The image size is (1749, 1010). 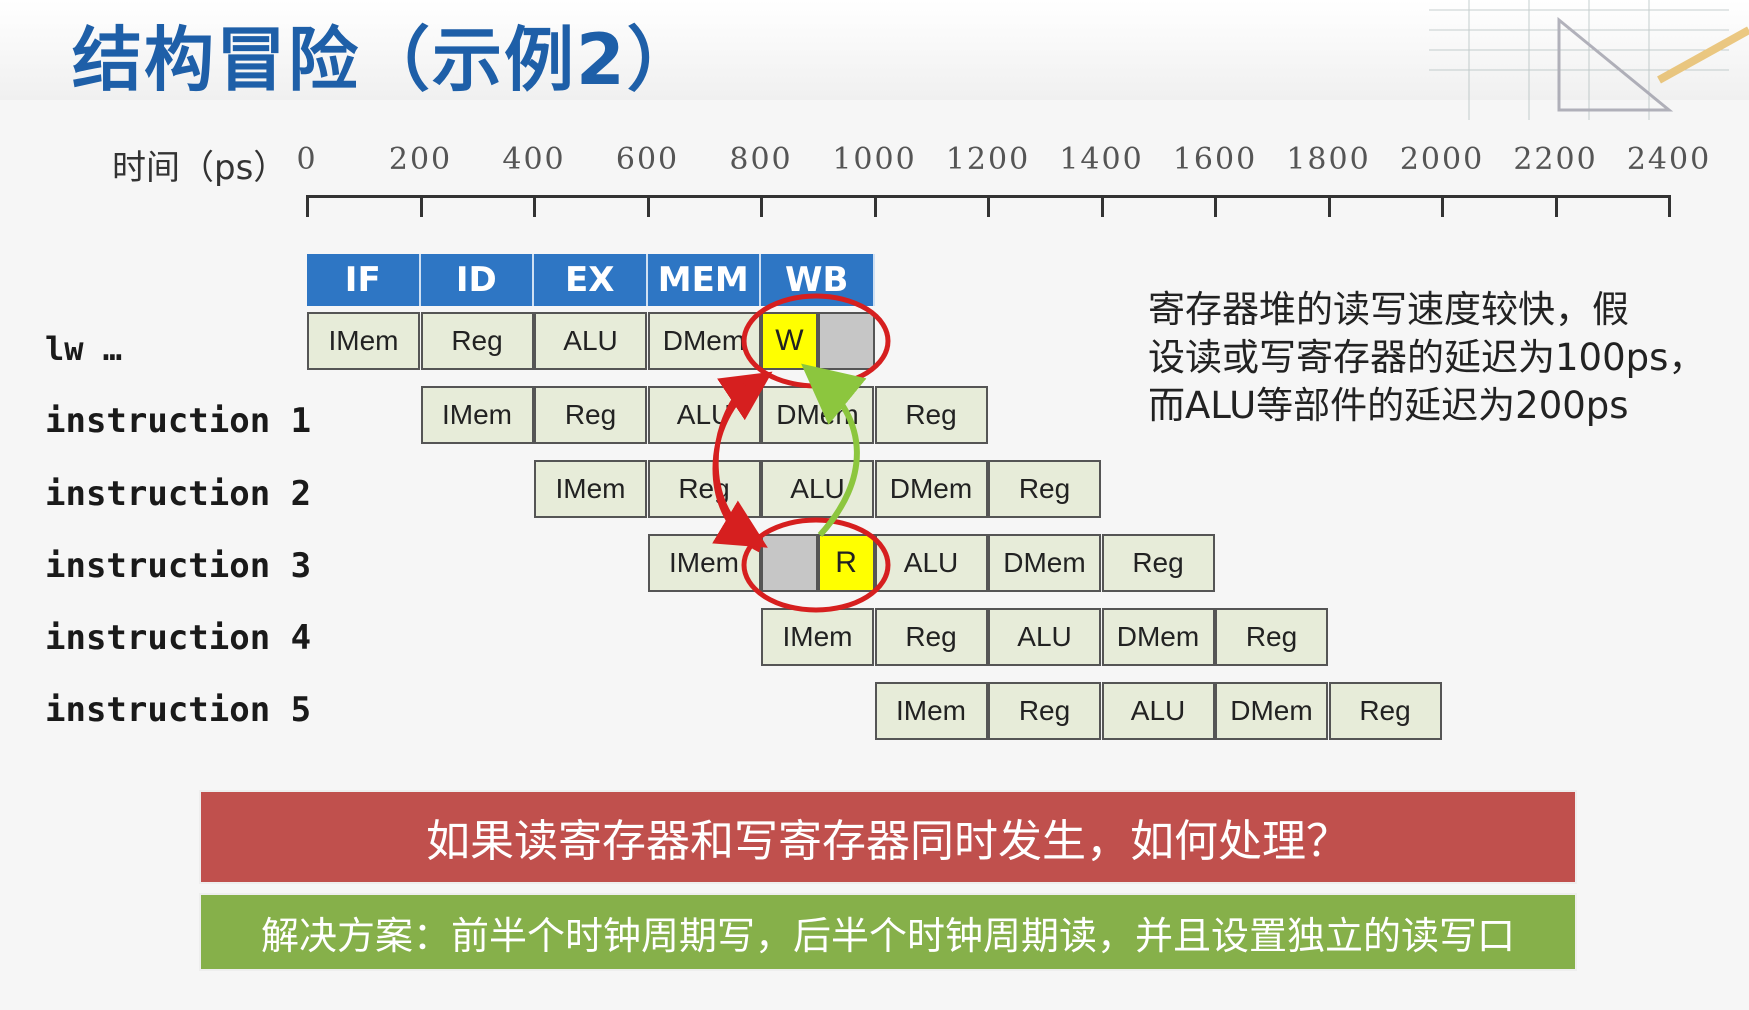 What do you see at coordinates (1388, 309) in the screenshot?
I see `note-line-1: 寄存器堆的读写速度较快，假` at bounding box center [1388, 309].